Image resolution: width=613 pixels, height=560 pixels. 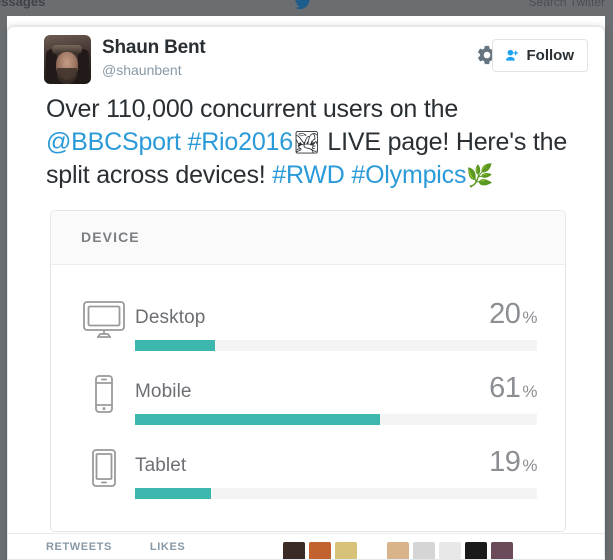 What do you see at coordinates (505, 462) in the screenshot?
I see `device-percent-value: 19` at bounding box center [505, 462].